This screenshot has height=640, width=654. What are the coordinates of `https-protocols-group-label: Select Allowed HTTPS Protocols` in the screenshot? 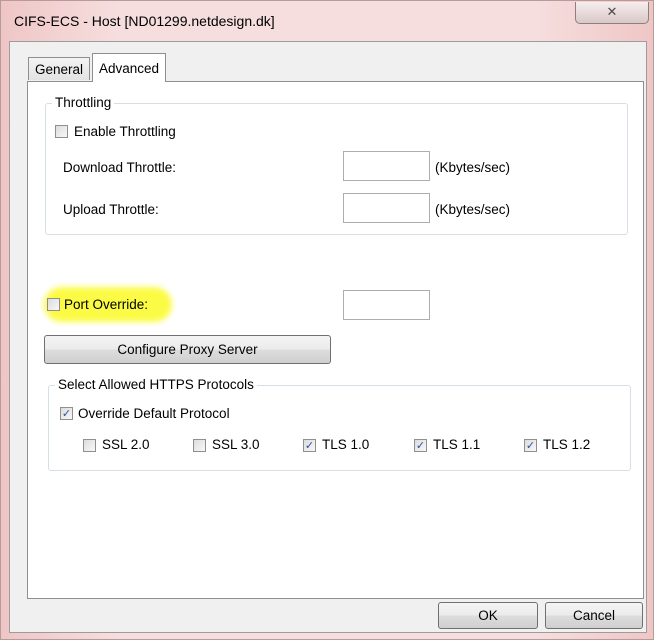 It's located at (156, 384).